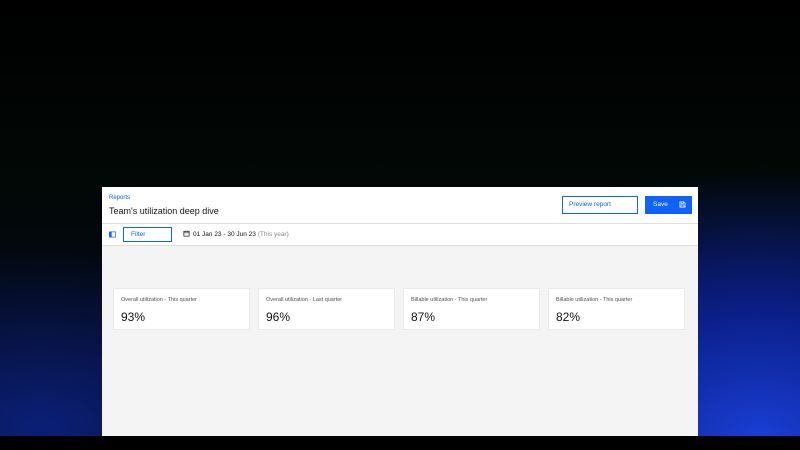 This screenshot has width=800, height=450. Describe the element at coordinates (278, 317) in the screenshot. I see `metric-value: 96%` at that location.